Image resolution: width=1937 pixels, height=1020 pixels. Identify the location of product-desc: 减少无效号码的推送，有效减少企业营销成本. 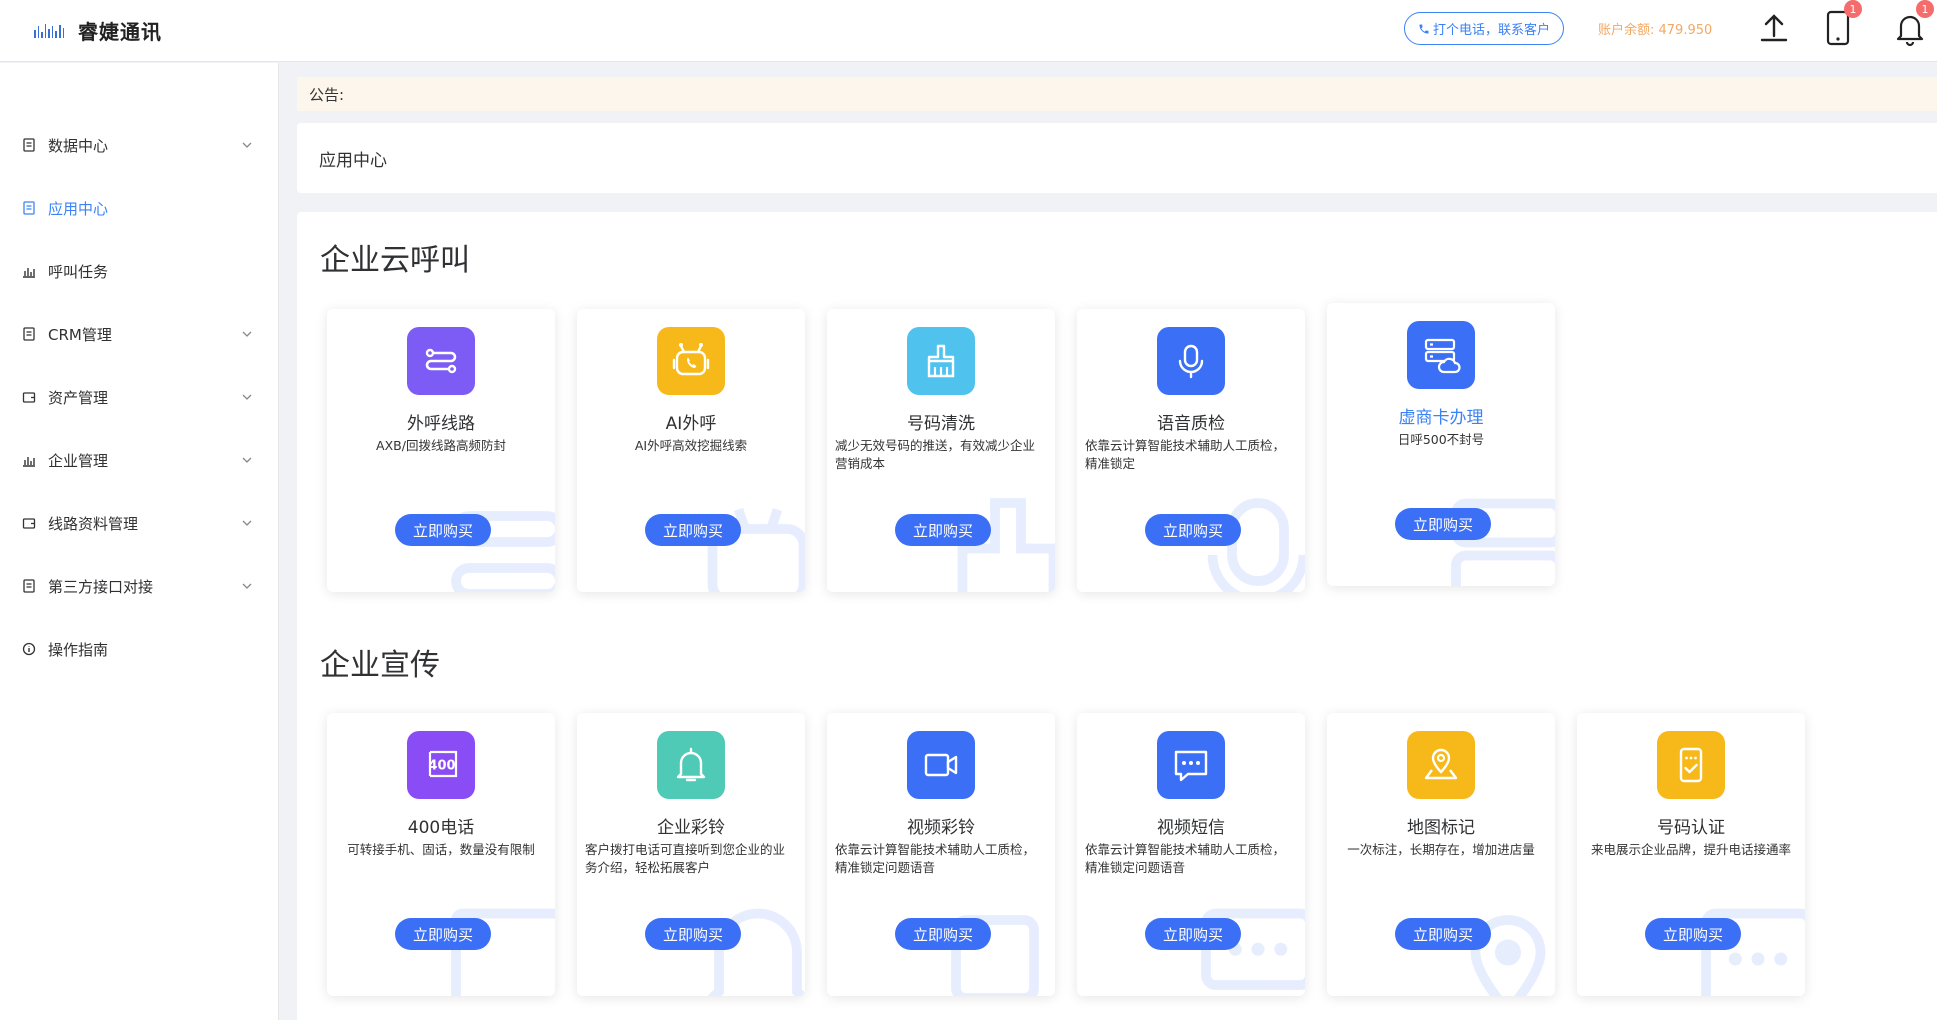
(935, 454).